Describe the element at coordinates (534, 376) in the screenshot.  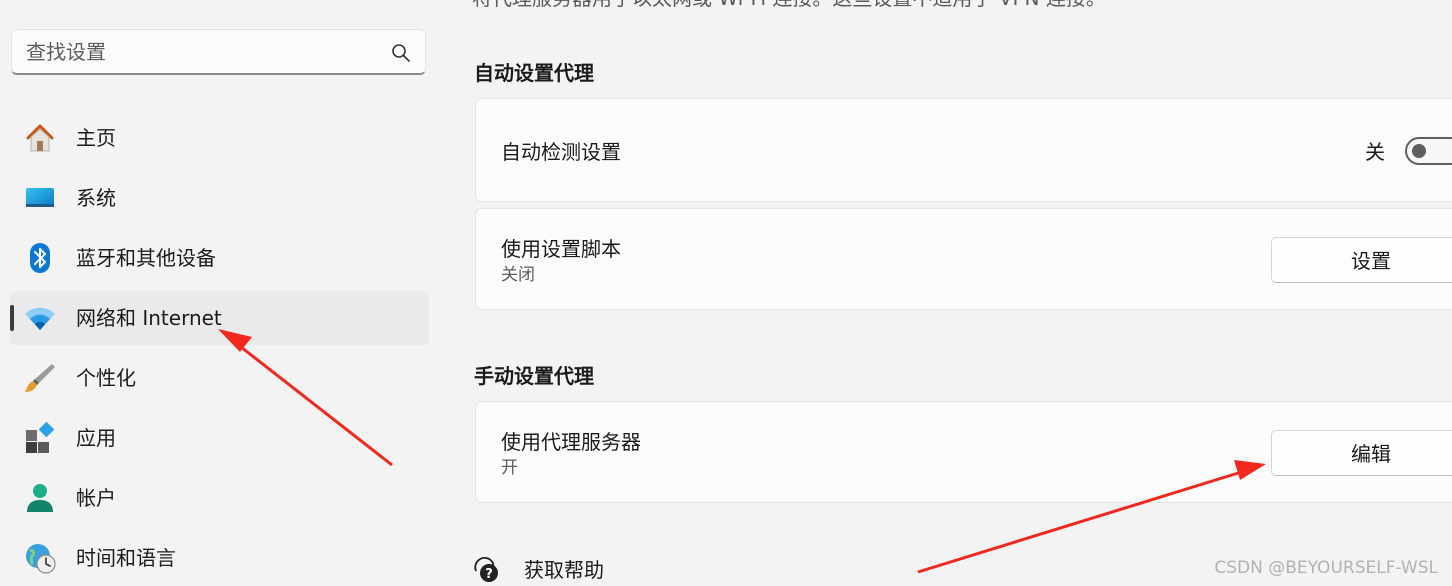
I see `section-title-manual-proxy: 手动设置代理` at that location.